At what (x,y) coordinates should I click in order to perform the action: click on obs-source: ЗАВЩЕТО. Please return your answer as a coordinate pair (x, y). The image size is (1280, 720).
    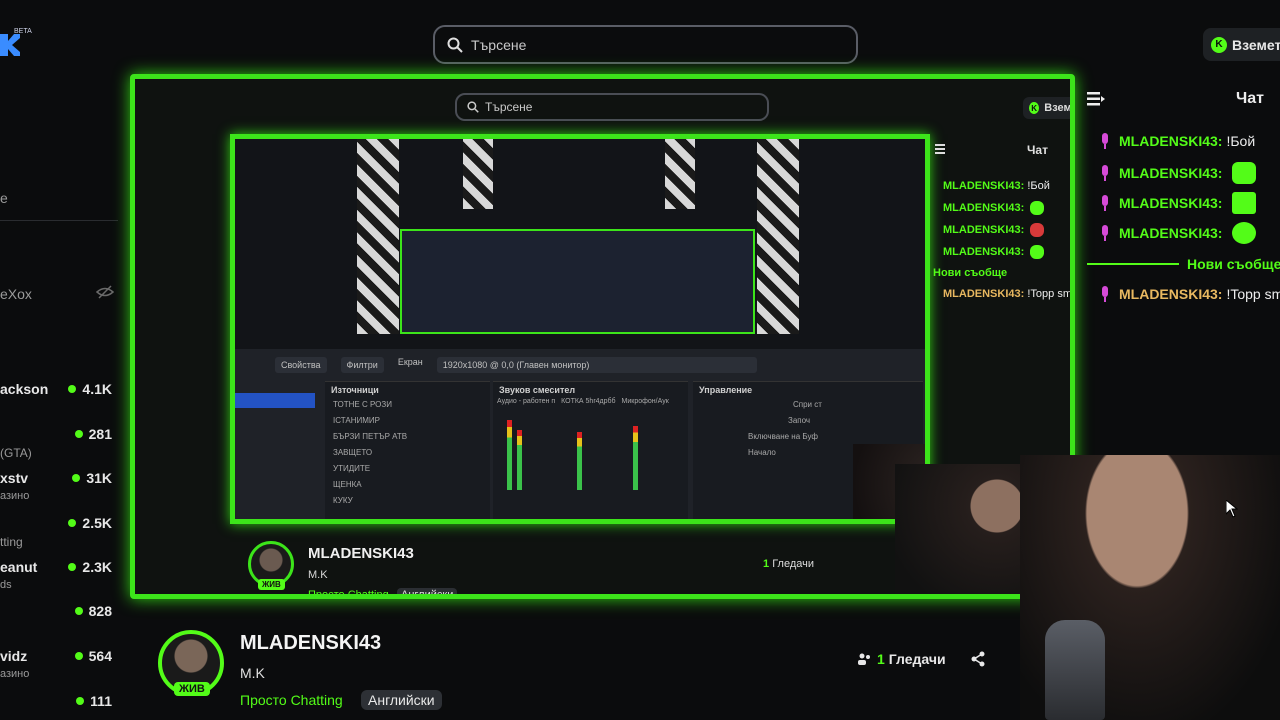
    Looking at the image, I should click on (353, 452).